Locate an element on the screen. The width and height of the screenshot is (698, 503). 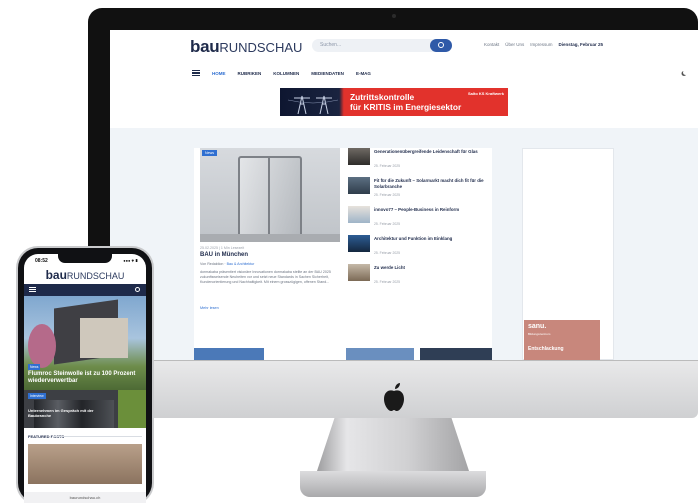
house-image is located at coordinates (104, 338).